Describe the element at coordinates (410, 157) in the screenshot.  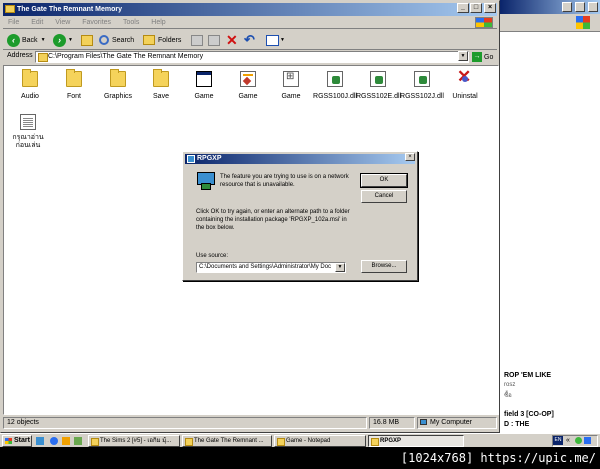
I see `dialog-close-button: ×` at that location.